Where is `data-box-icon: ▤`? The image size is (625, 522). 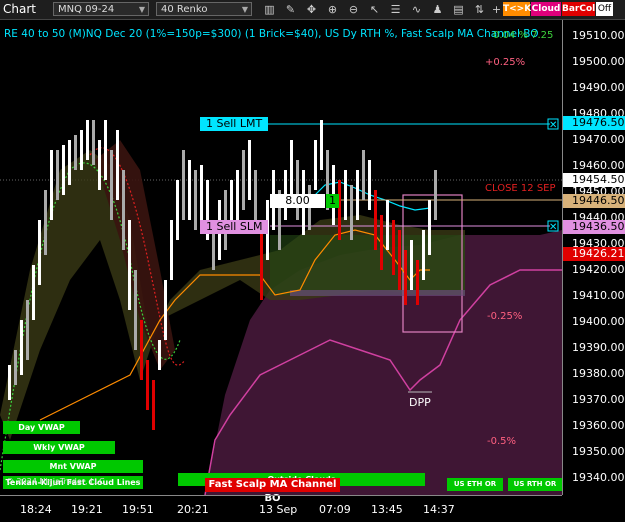 data-box-icon: ▤ is located at coordinates (458, 9).